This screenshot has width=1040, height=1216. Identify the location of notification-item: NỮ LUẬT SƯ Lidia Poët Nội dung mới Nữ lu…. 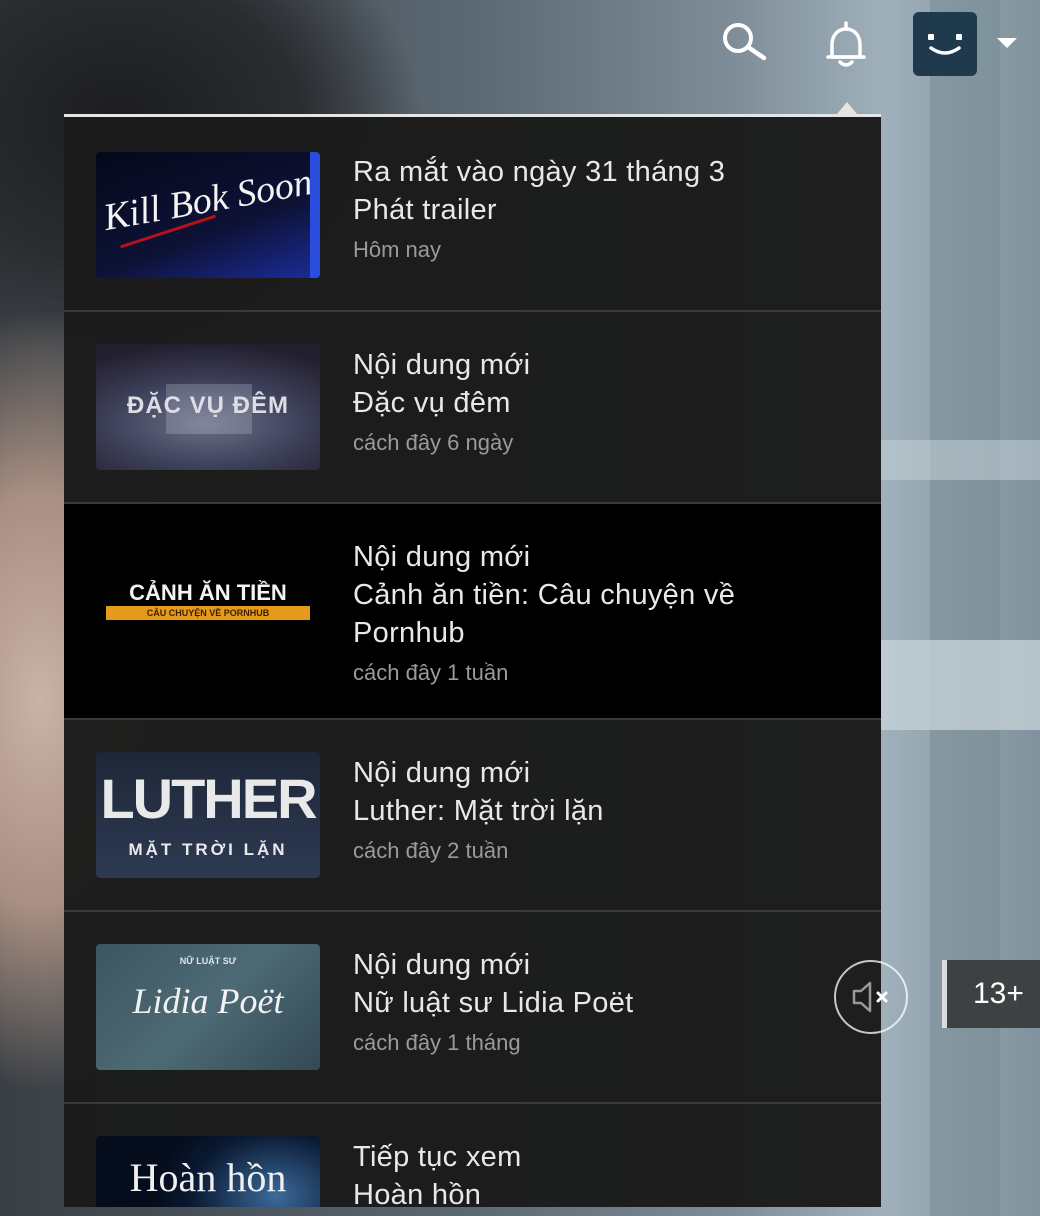
(472, 1008).